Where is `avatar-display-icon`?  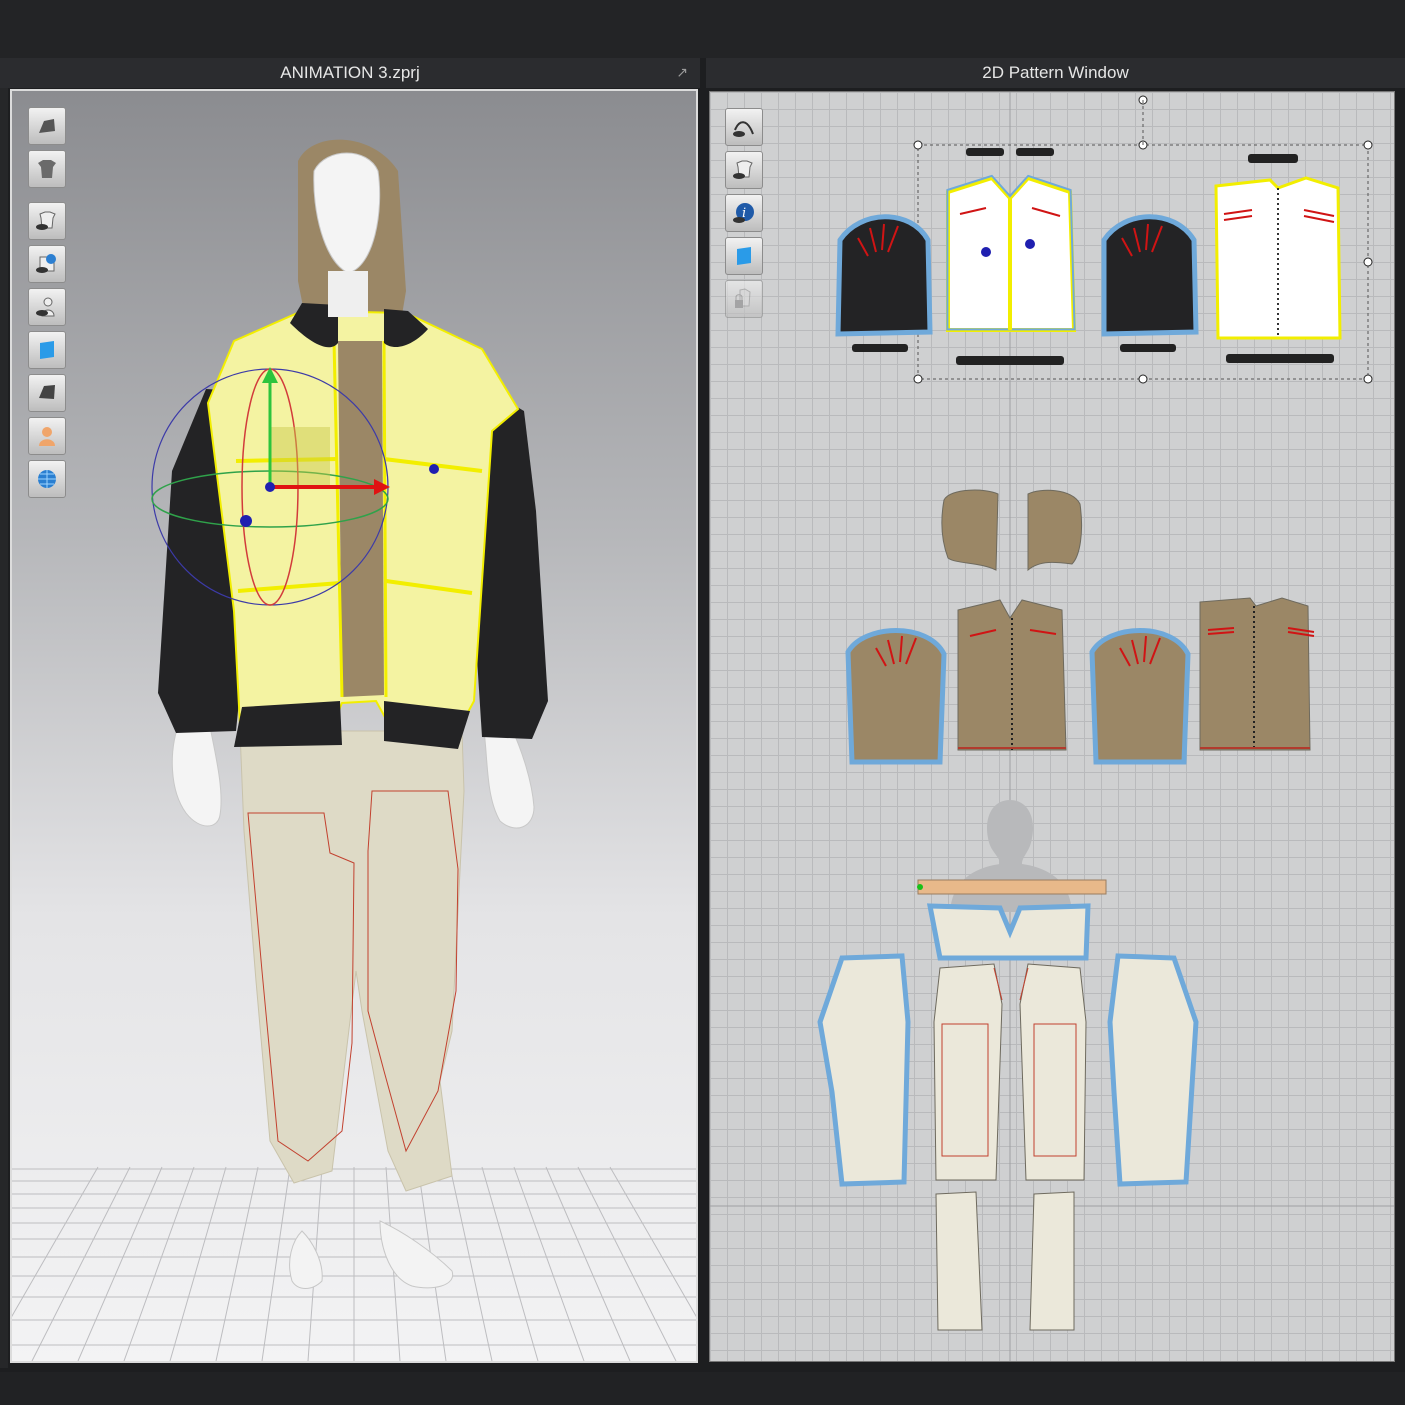
avatar-display-icon is located at coordinates (47, 126).